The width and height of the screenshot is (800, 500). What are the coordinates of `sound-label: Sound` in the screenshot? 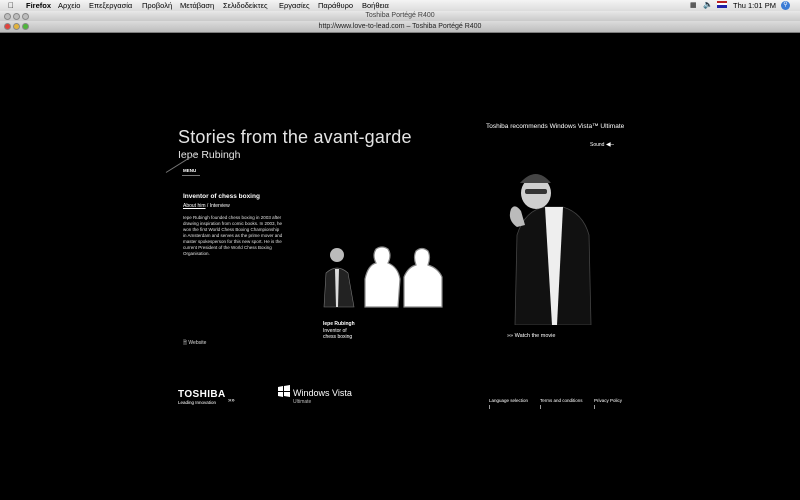 It's located at (597, 145).